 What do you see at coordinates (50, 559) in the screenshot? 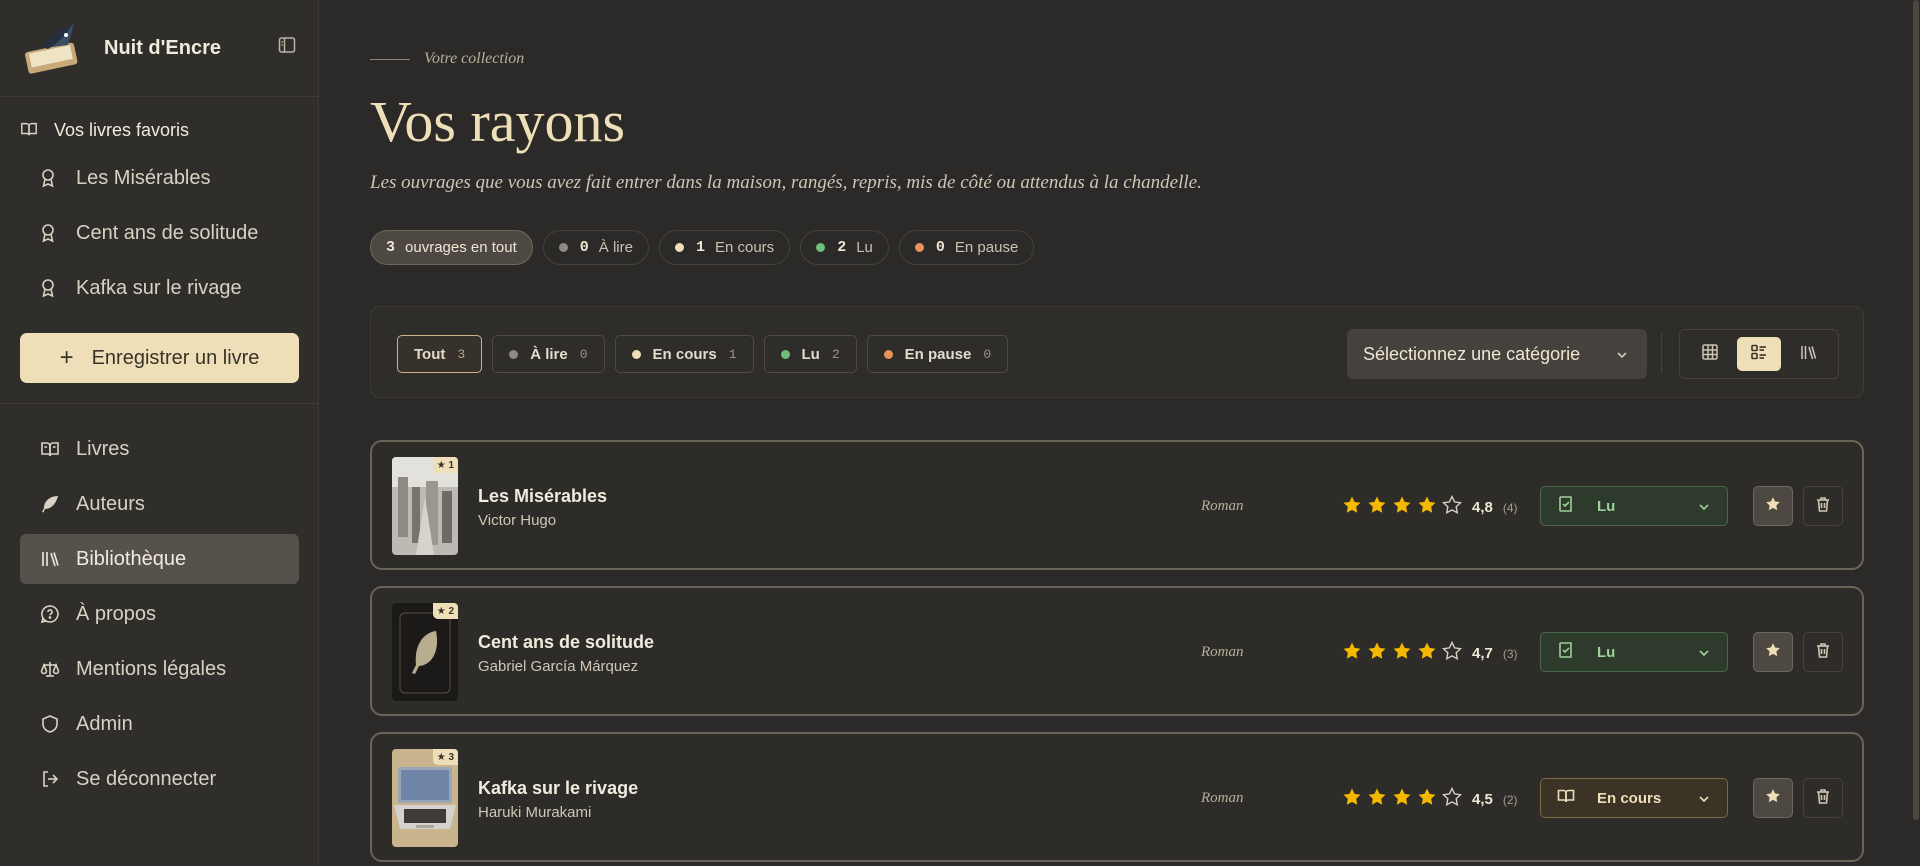
I see `library-icon` at bounding box center [50, 559].